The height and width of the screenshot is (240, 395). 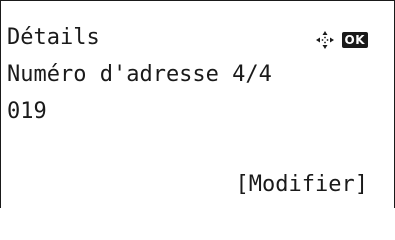 What do you see at coordinates (139, 74) in the screenshot?
I see `address-number: Numéro d'adresse 4/4` at bounding box center [139, 74].